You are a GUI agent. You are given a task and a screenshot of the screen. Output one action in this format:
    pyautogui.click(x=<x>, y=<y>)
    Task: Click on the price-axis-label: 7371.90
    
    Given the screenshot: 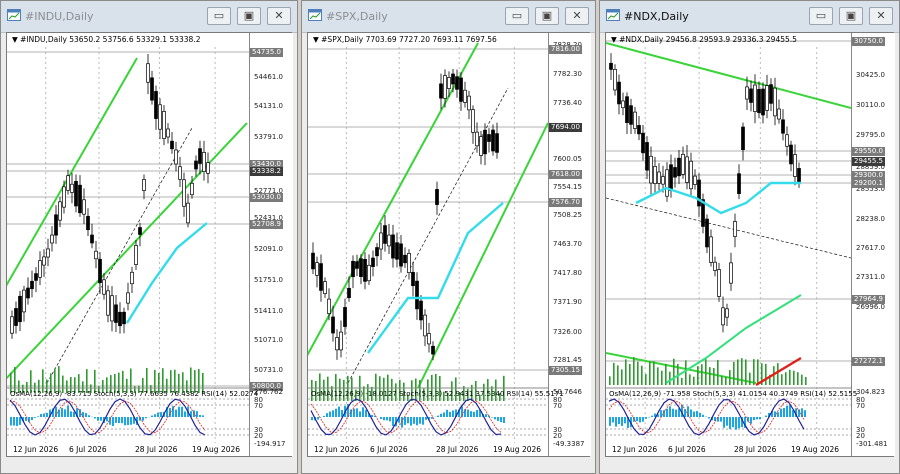 What is the action you would take?
    pyautogui.click(x=567, y=302)
    